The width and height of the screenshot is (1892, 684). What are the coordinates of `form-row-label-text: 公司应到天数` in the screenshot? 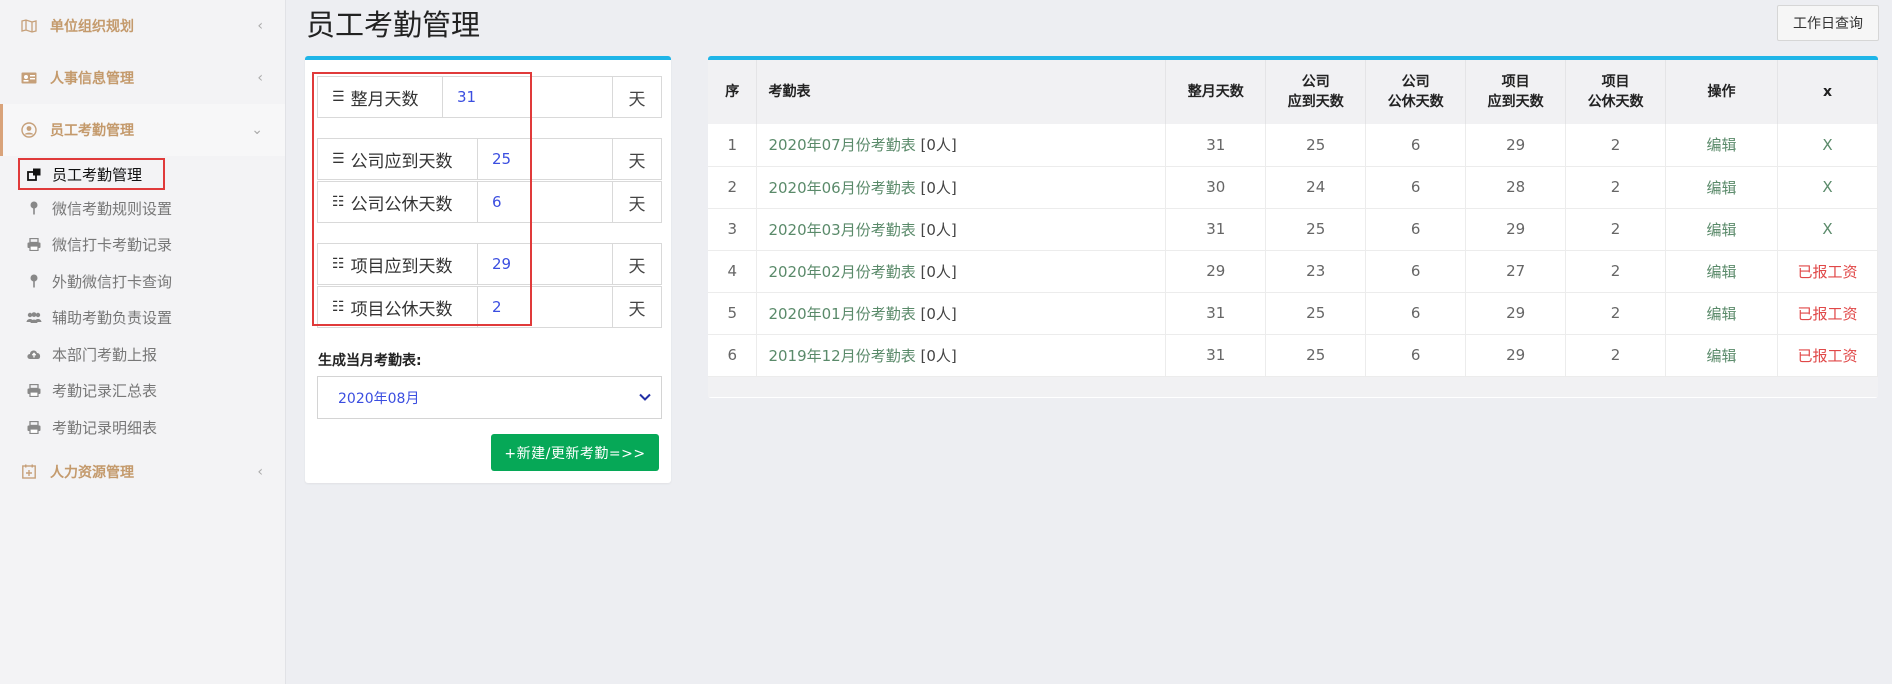 It's located at (401, 161).